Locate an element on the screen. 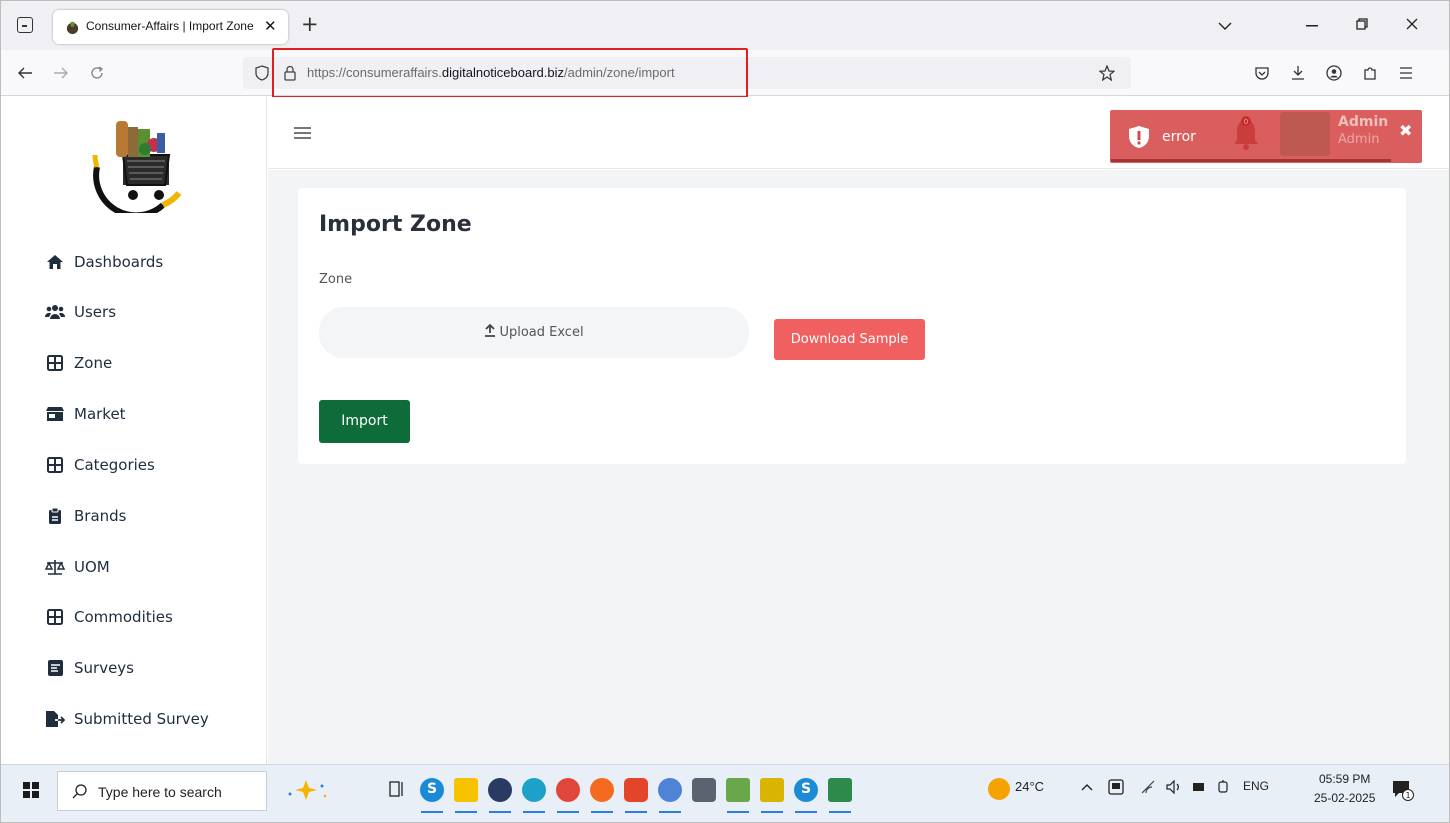 This screenshot has height=823, width=1450. sidebar-item-dashboards: Dashboards is located at coordinates (104, 262).